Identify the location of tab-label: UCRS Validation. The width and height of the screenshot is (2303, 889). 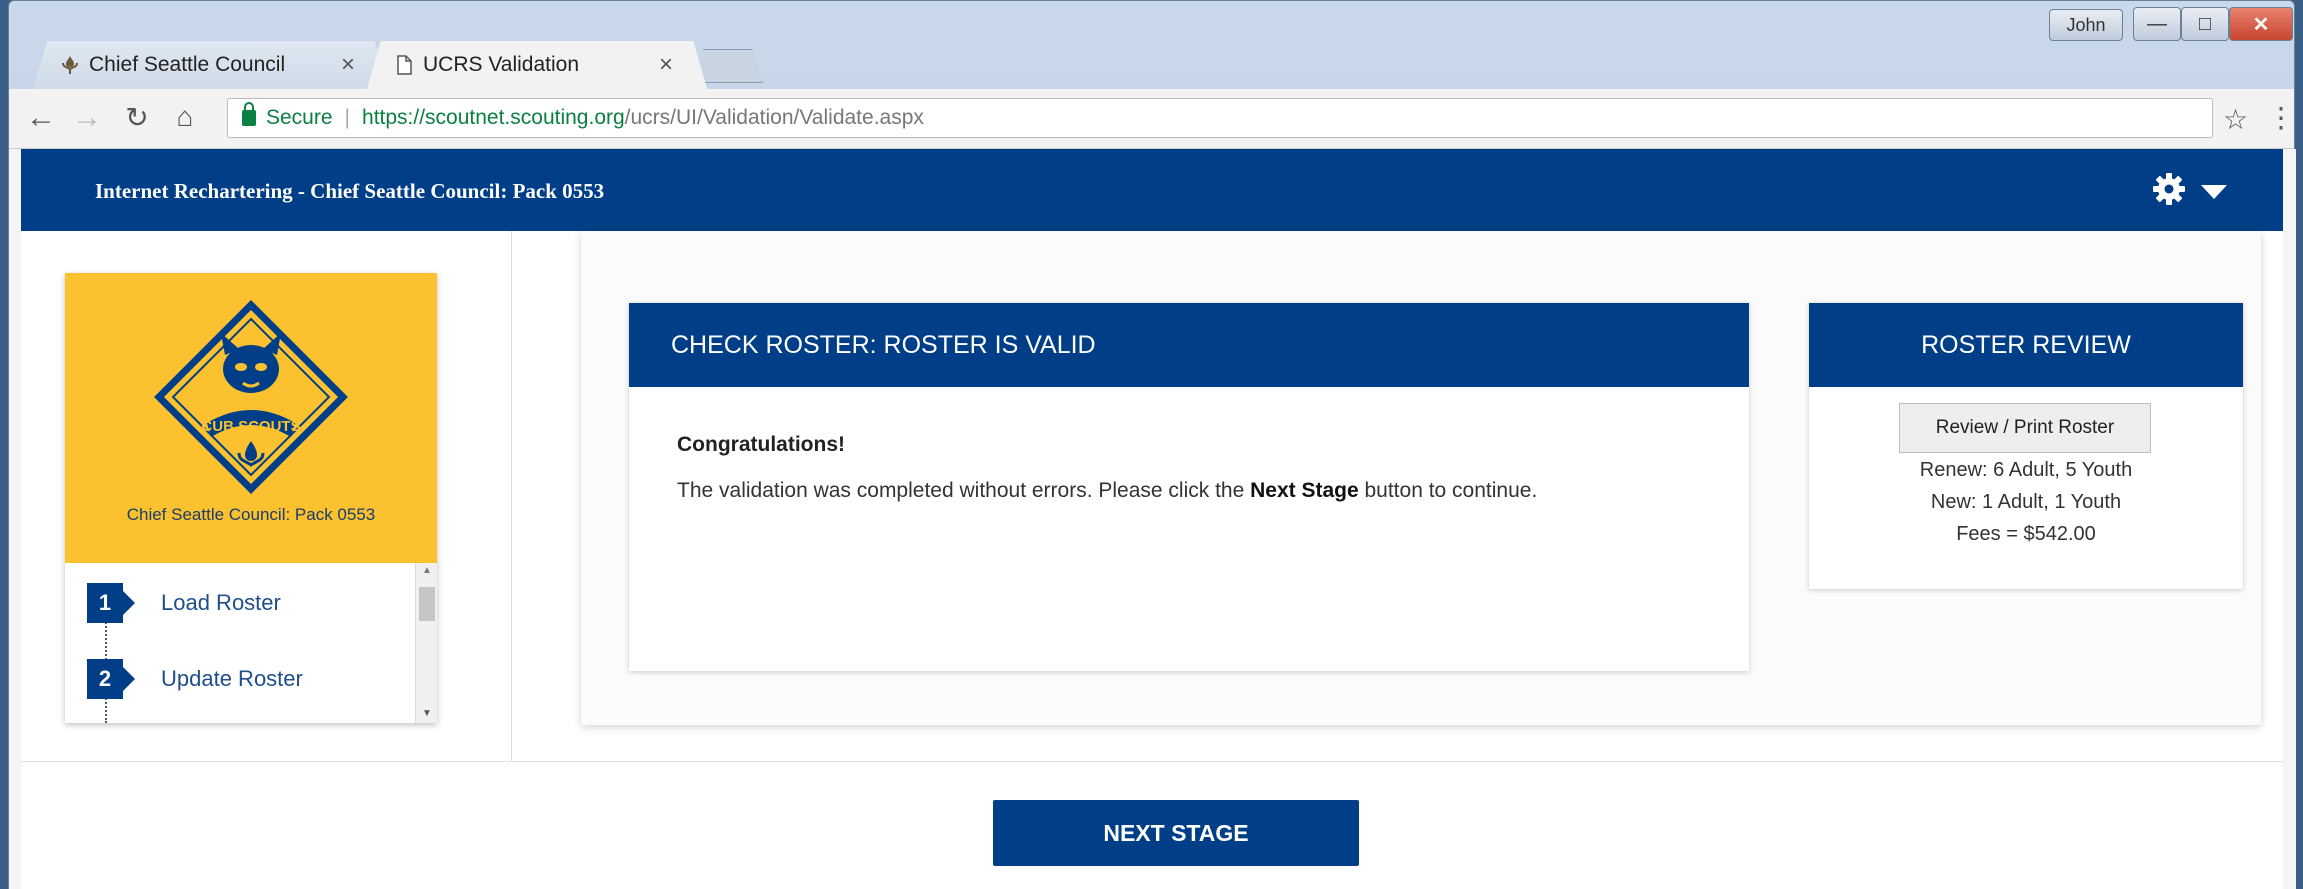
(501, 64).